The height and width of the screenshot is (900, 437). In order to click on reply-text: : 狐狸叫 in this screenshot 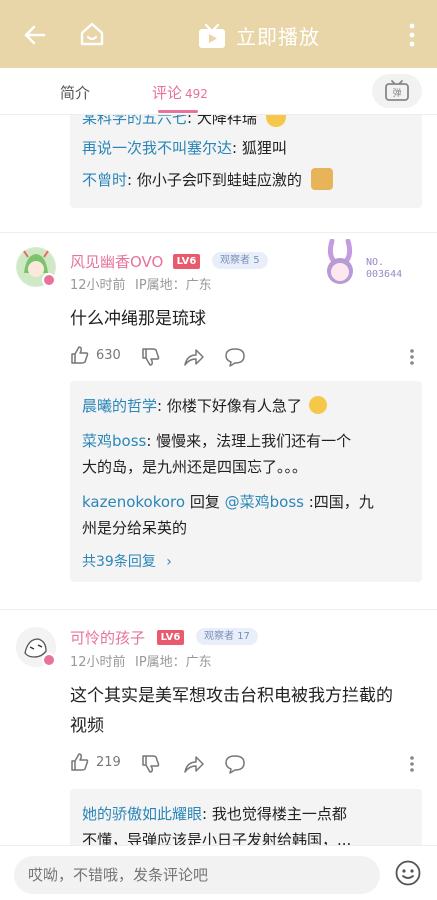, I will do `click(259, 148)`.